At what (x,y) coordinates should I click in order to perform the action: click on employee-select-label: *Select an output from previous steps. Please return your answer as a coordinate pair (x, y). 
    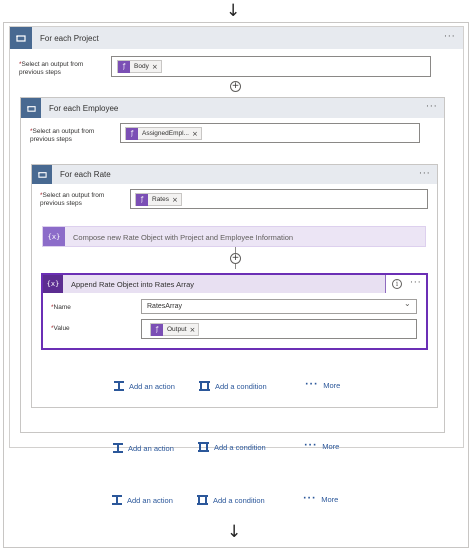
    Looking at the image, I should click on (72, 136).